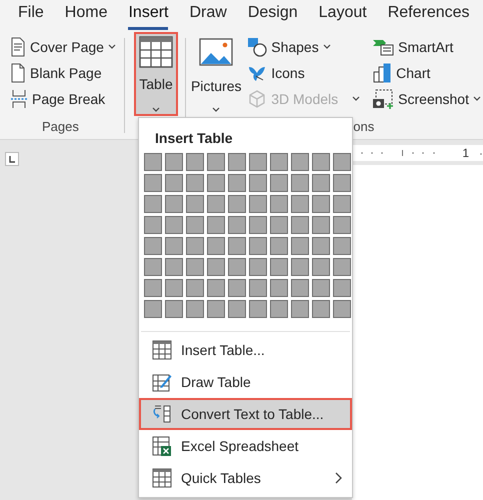  Describe the element at coordinates (426, 47) in the screenshot. I see `ribbon-button: SmartArt` at that location.